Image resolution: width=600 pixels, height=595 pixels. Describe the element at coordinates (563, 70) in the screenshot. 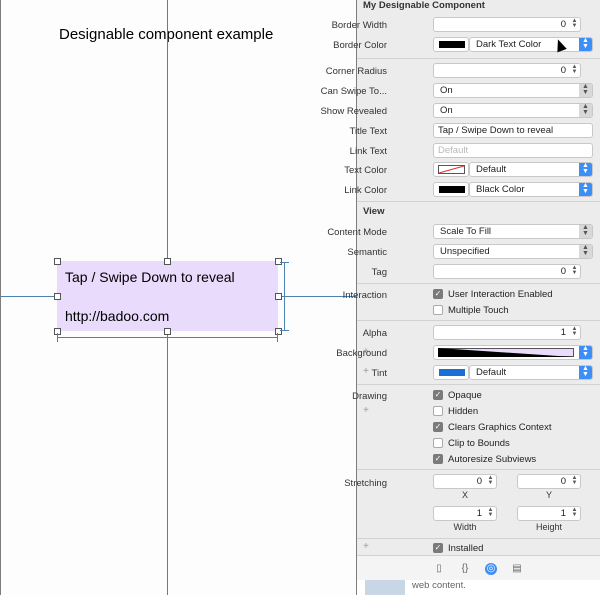

I see `corner-radius-value: 0` at that location.